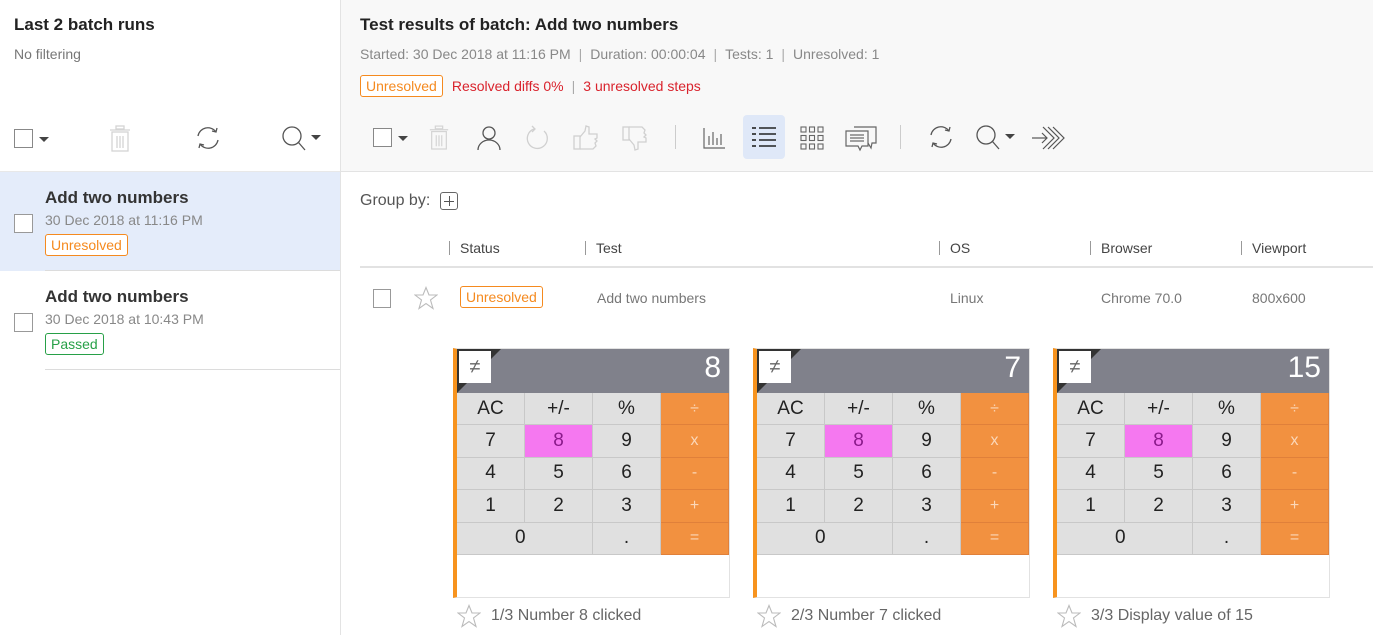  What do you see at coordinates (1172, 615) in the screenshot?
I see `step-caption-text: 3/3 Display value of 15` at bounding box center [1172, 615].